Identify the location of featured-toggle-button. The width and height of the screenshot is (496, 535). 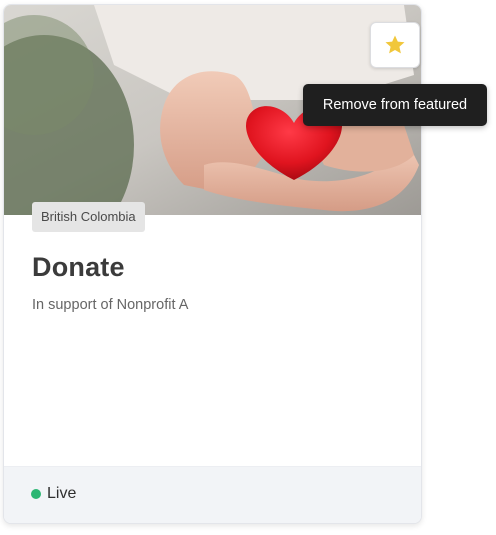
(395, 45).